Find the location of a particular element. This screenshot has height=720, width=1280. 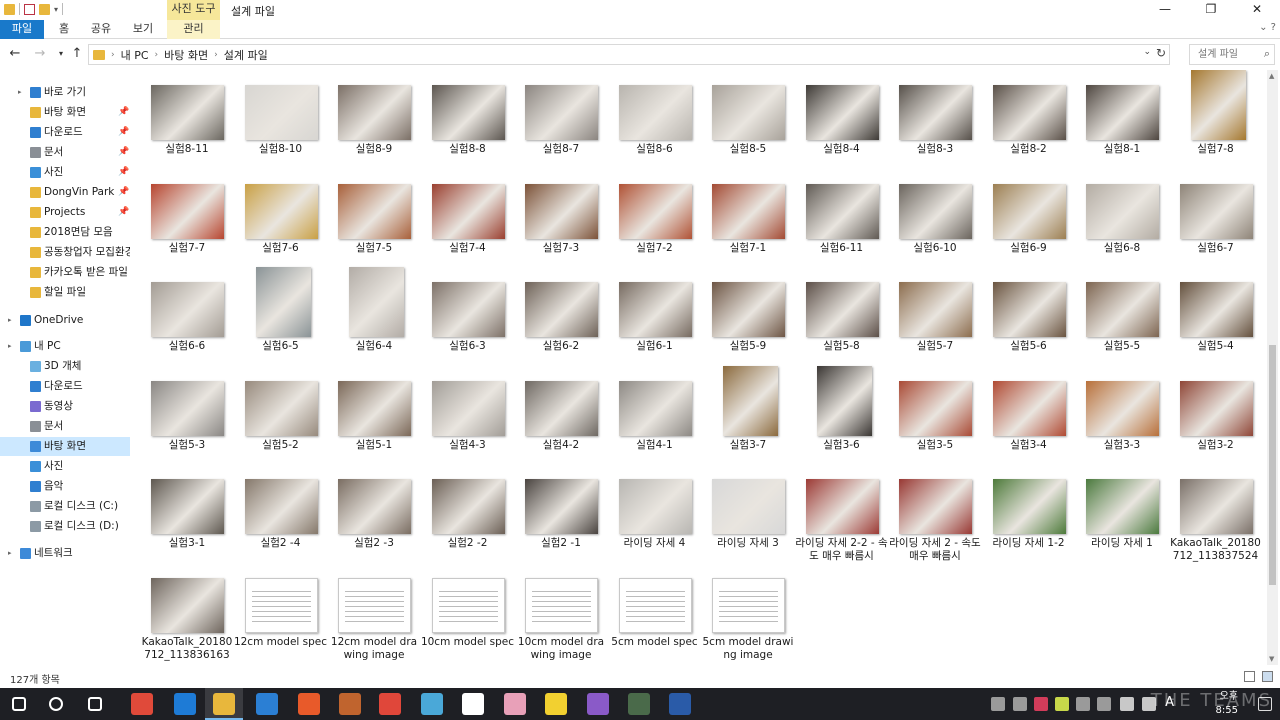

nav-item-3: 문서 📌 is located at coordinates (65, 152).